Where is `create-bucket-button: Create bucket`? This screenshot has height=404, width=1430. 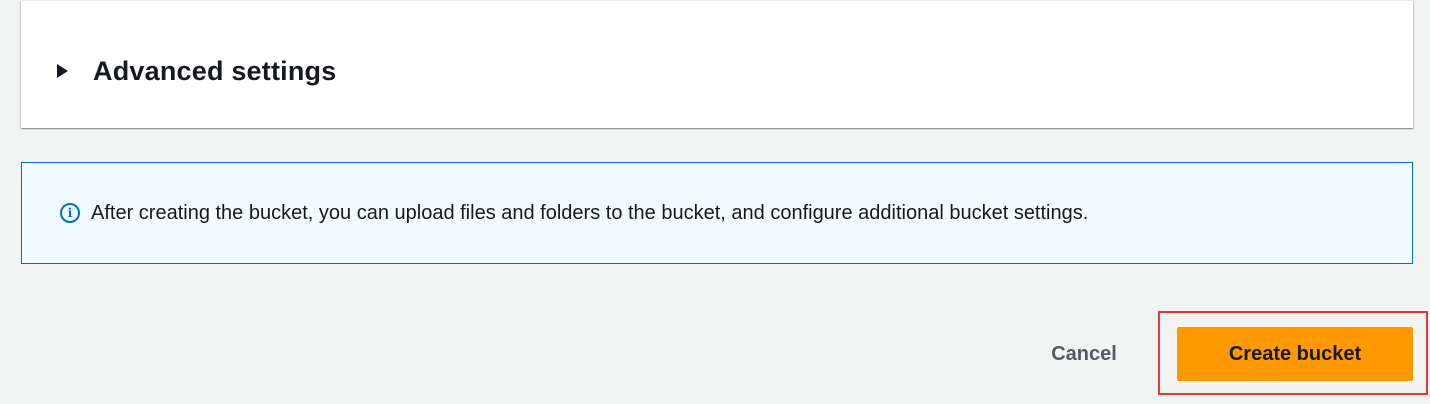 create-bucket-button: Create bucket is located at coordinates (1295, 354).